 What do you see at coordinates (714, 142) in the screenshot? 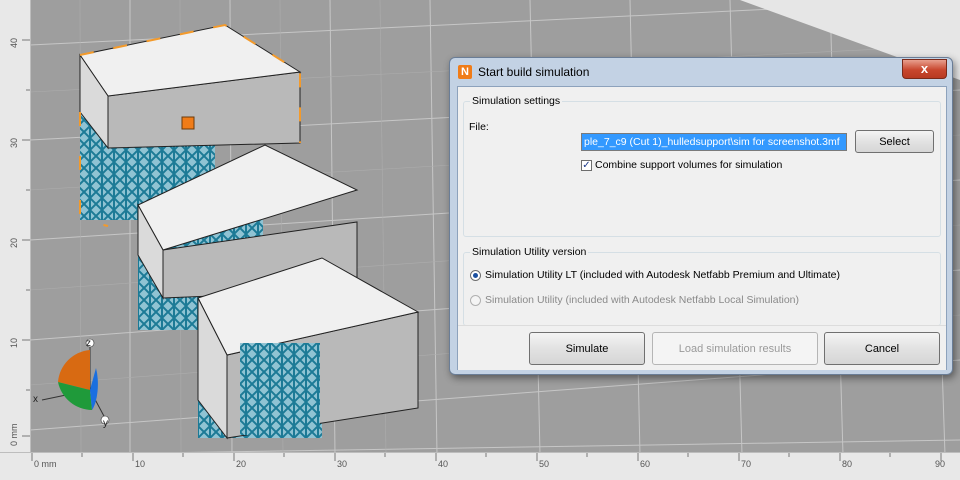
I see `file-path-input` at bounding box center [714, 142].